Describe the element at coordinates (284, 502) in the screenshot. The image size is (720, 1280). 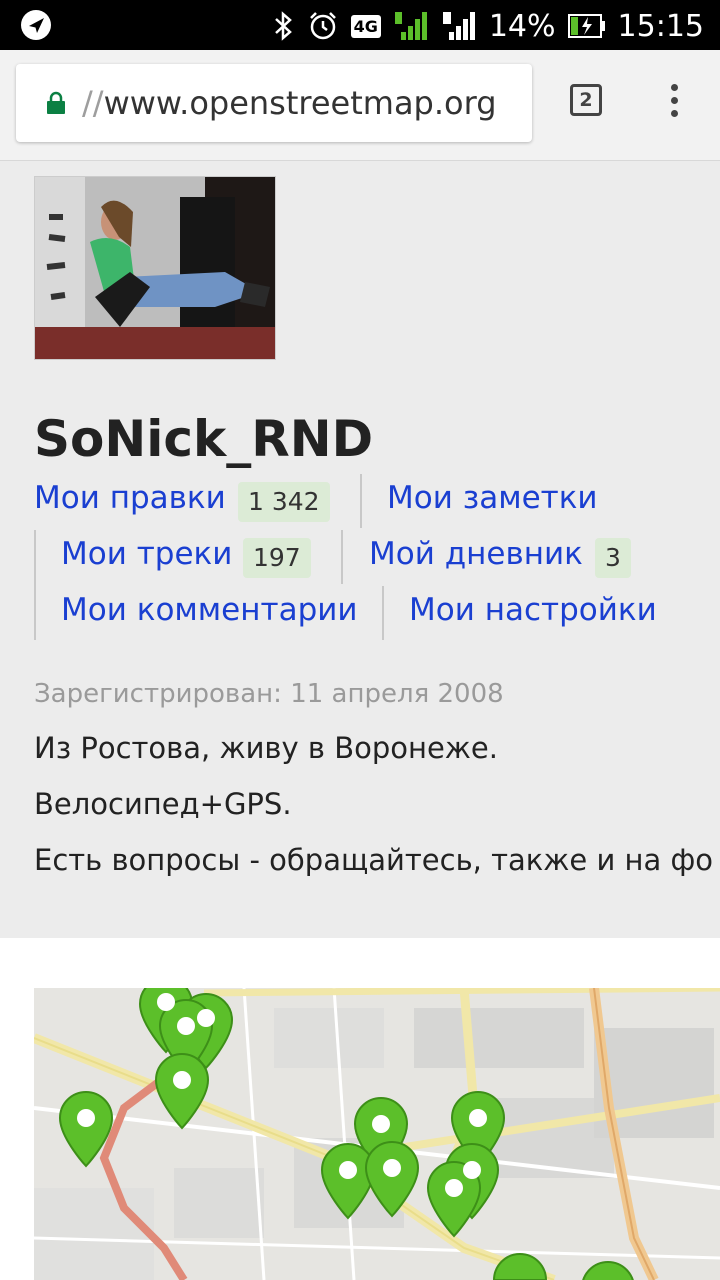
I see `edits-count-badge: 1 342` at that location.